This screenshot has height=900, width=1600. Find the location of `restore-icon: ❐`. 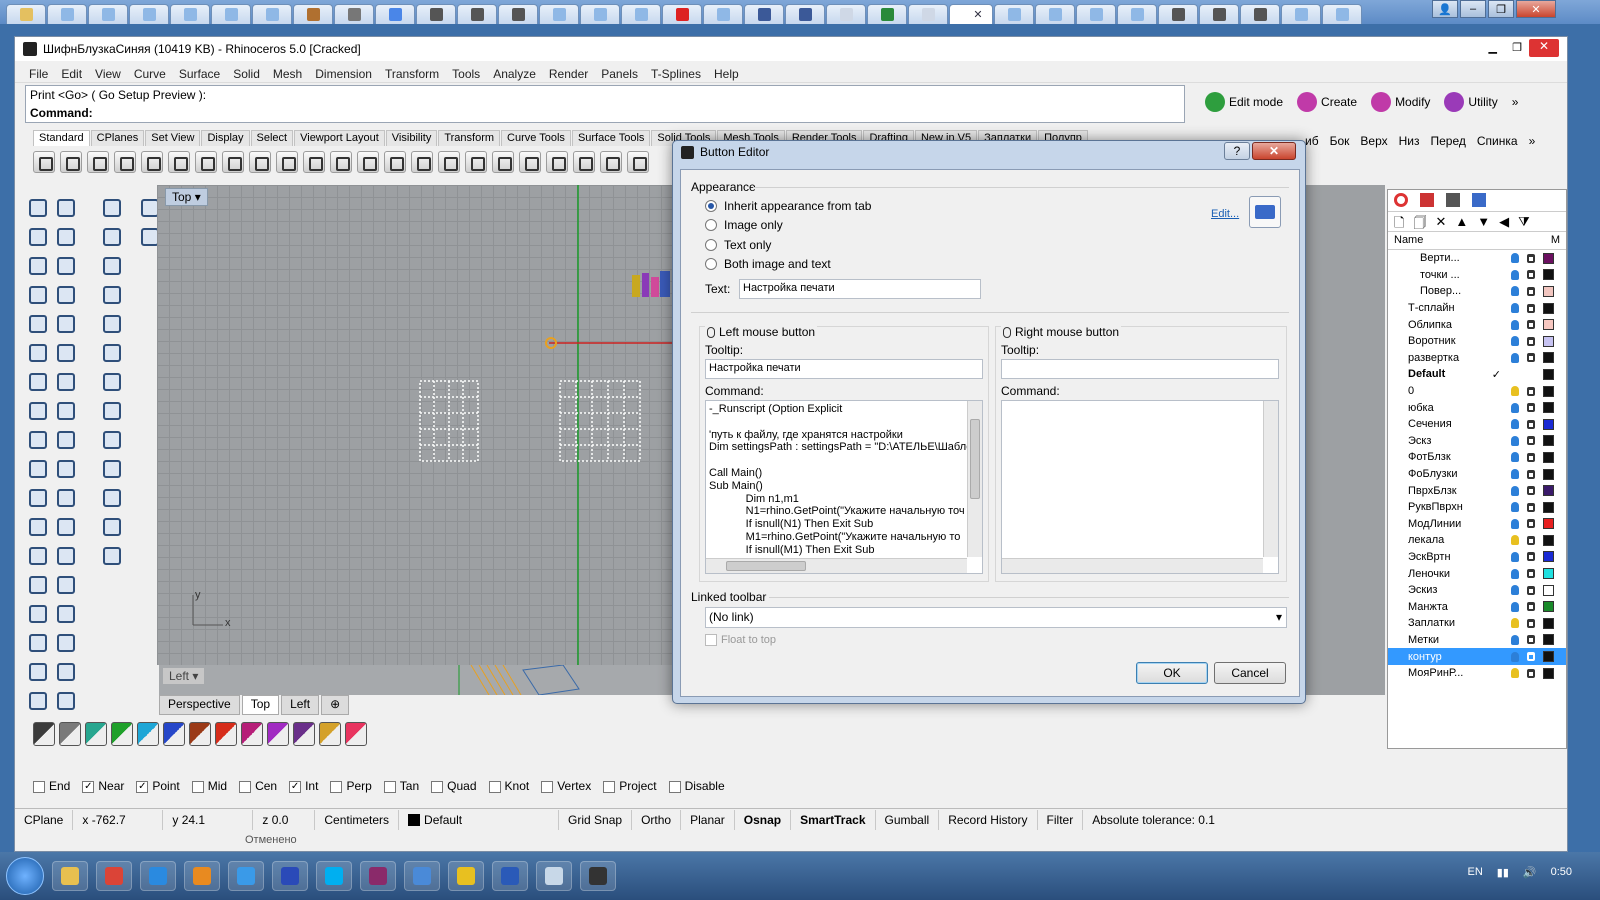

restore-icon: ❐ is located at coordinates (1517, 47).